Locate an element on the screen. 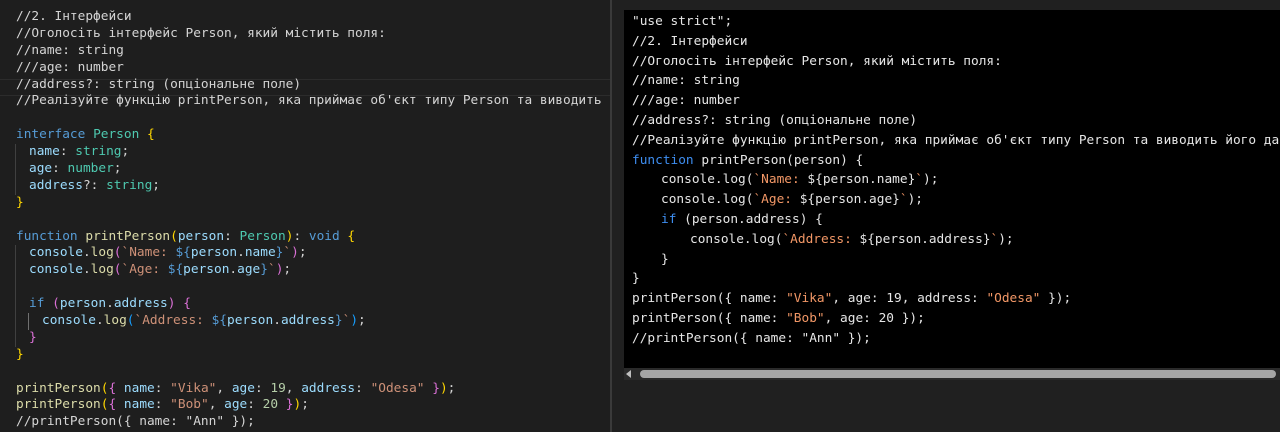 This screenshot has width=1280, height=432. code-line: if (person.address) { is located at coordinates (312, 305).